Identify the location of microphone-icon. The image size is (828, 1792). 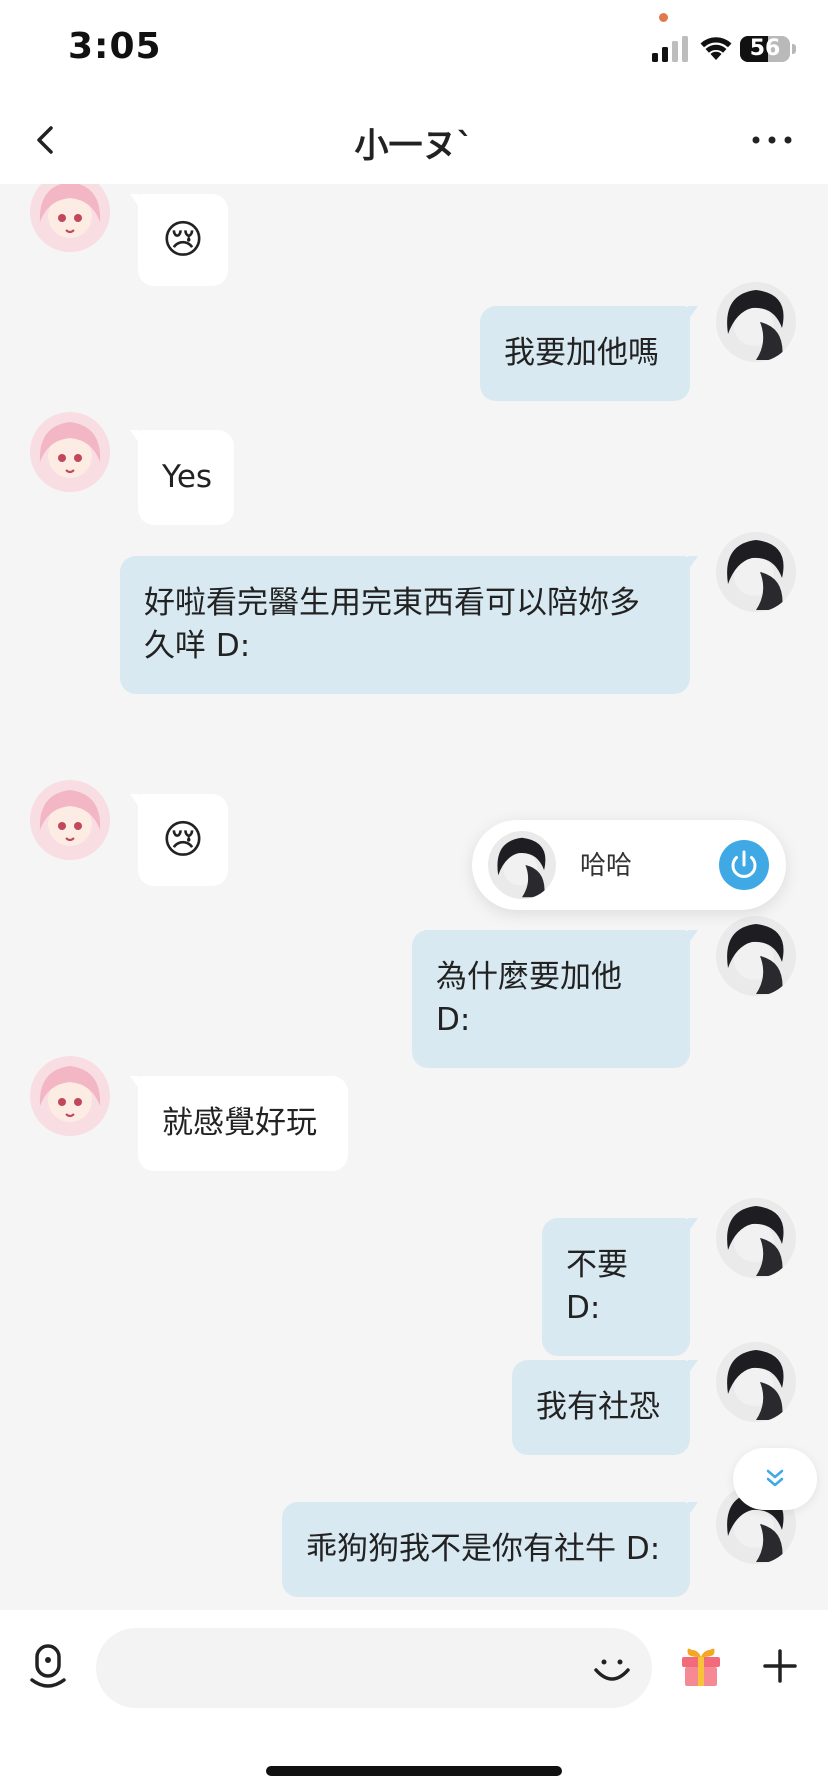
(48, 1667).